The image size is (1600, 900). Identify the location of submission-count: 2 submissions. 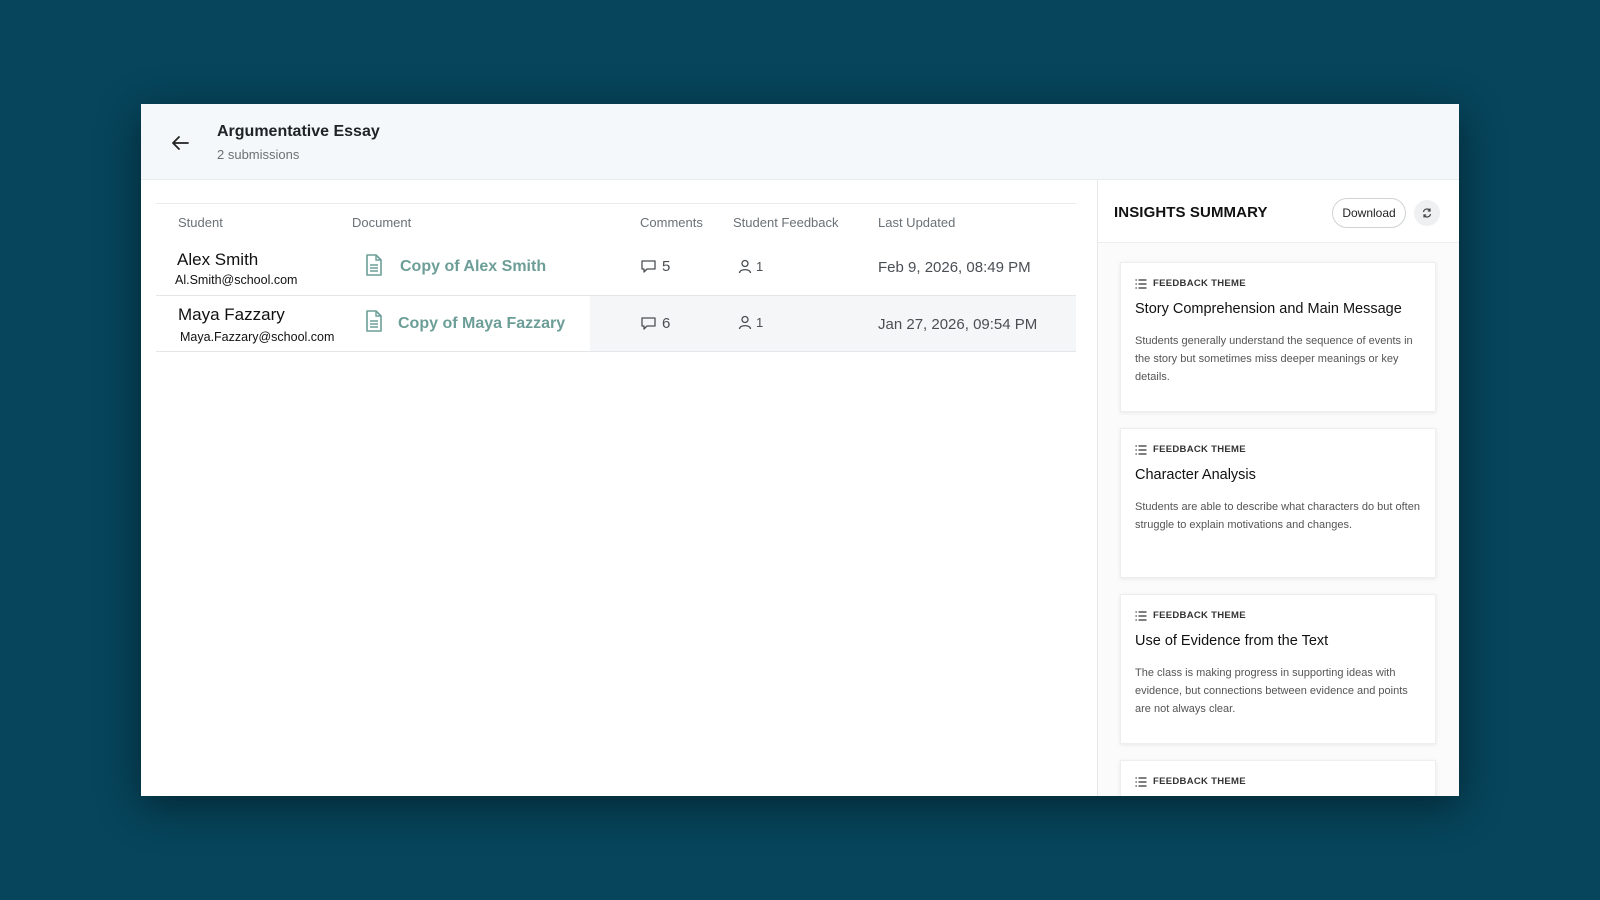
(258, 154).